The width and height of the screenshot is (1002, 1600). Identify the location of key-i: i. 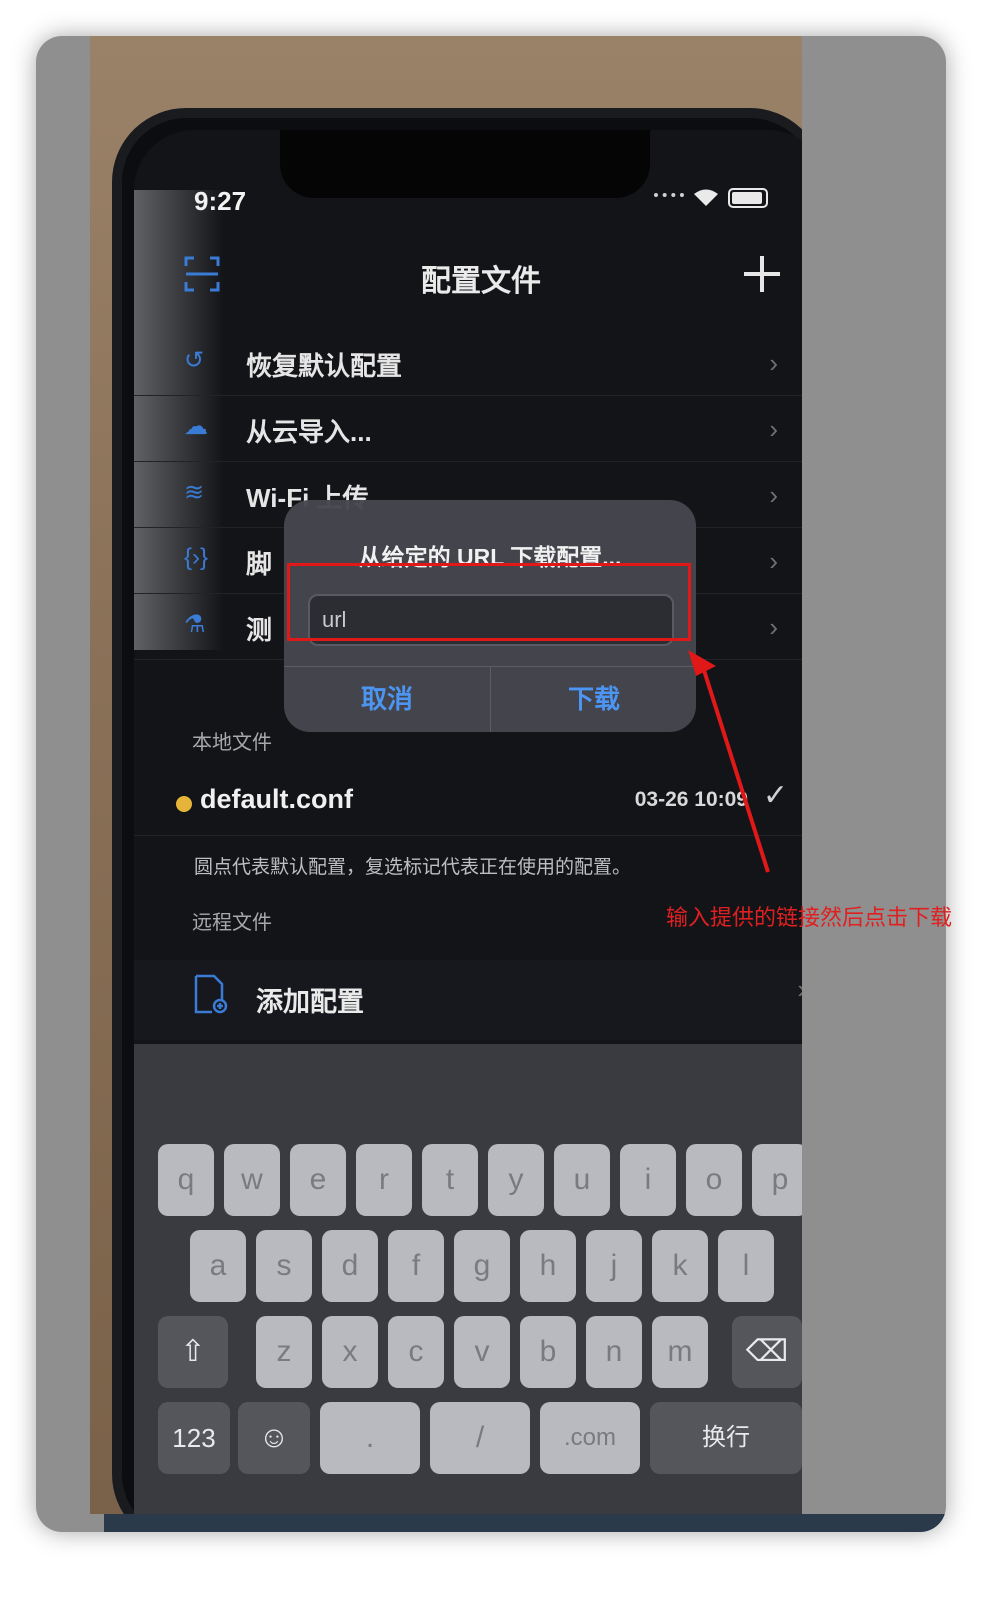
(648, 1180).